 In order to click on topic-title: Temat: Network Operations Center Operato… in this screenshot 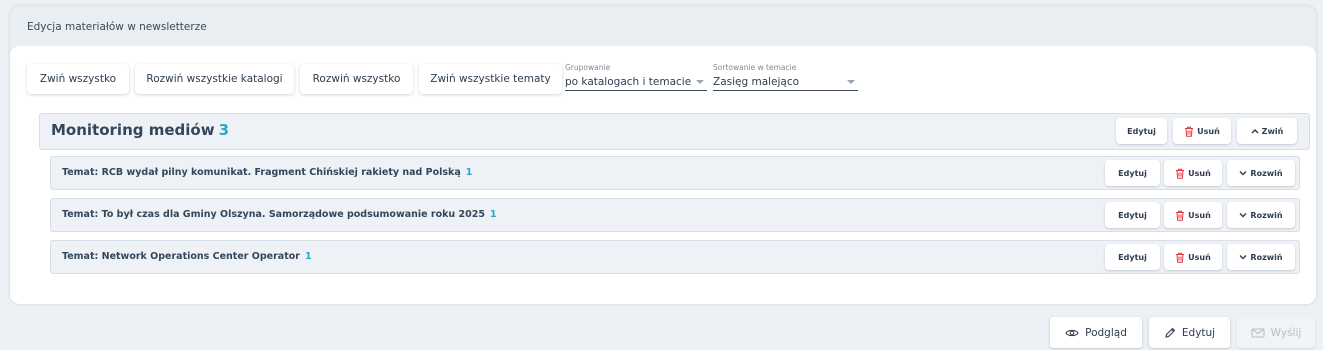, I will do `click(187, 256)`.